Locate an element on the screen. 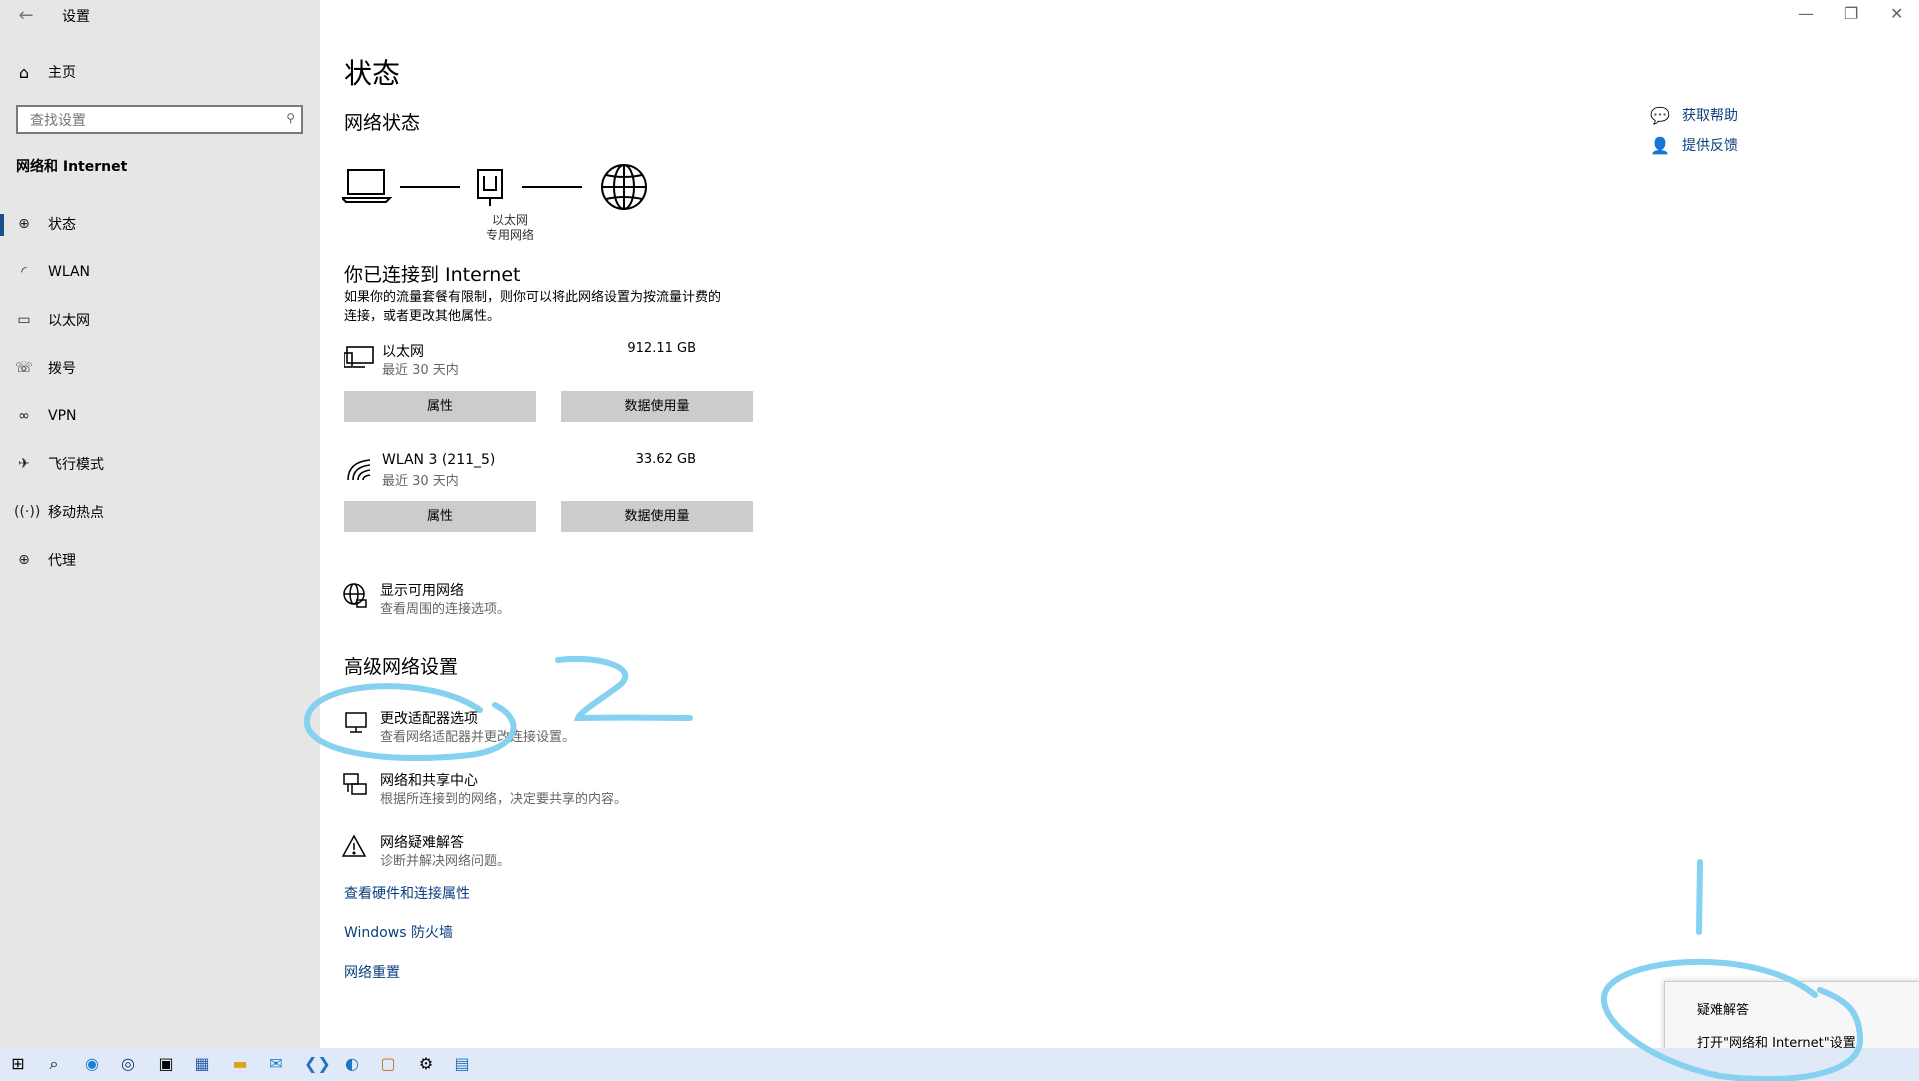 The image size is (1919, 1081). advanced-item-desc: 诊断并解决网络问题。 is located at coordinates (445, 861).